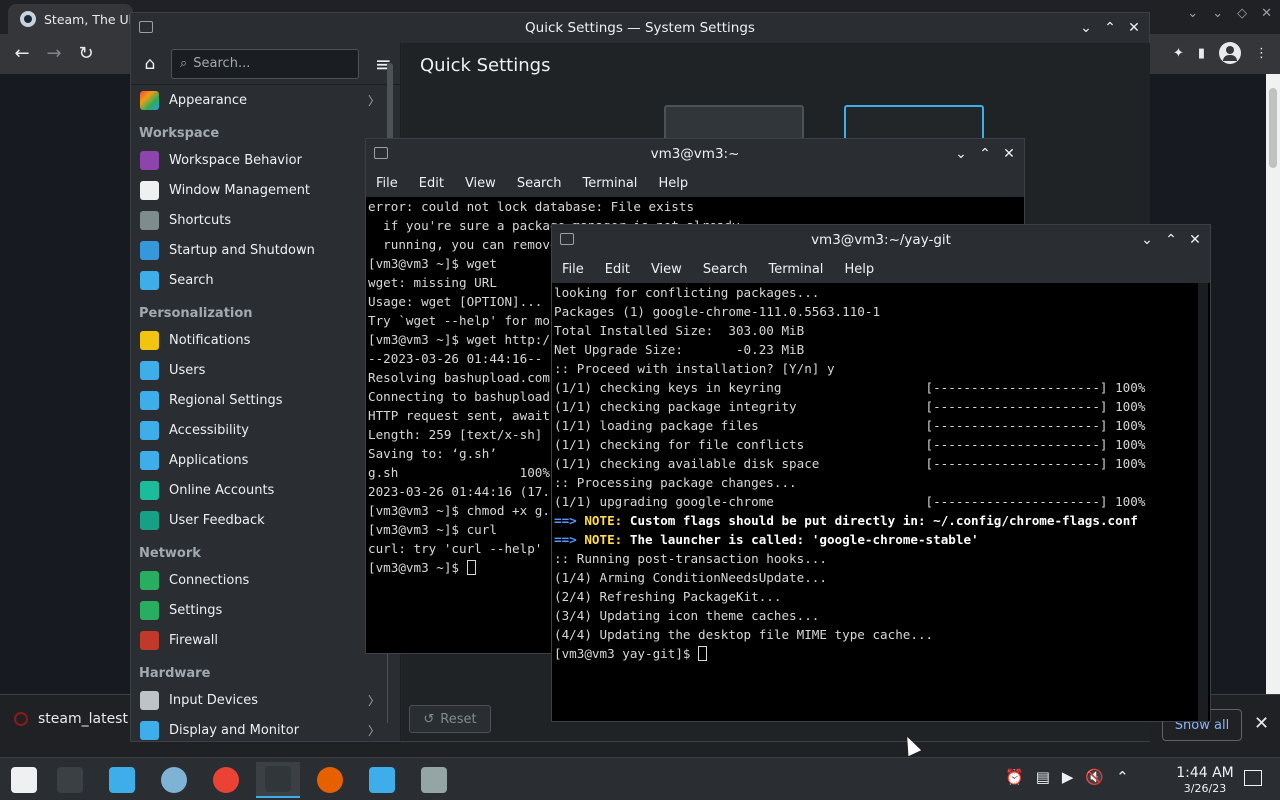  What do you see at coordinates (695, 154) in the screenshot?
I see `terminal-titlebar: vm3@vm3:~ ⌄ ⌃ ✕` at bounding box center [695, 154].